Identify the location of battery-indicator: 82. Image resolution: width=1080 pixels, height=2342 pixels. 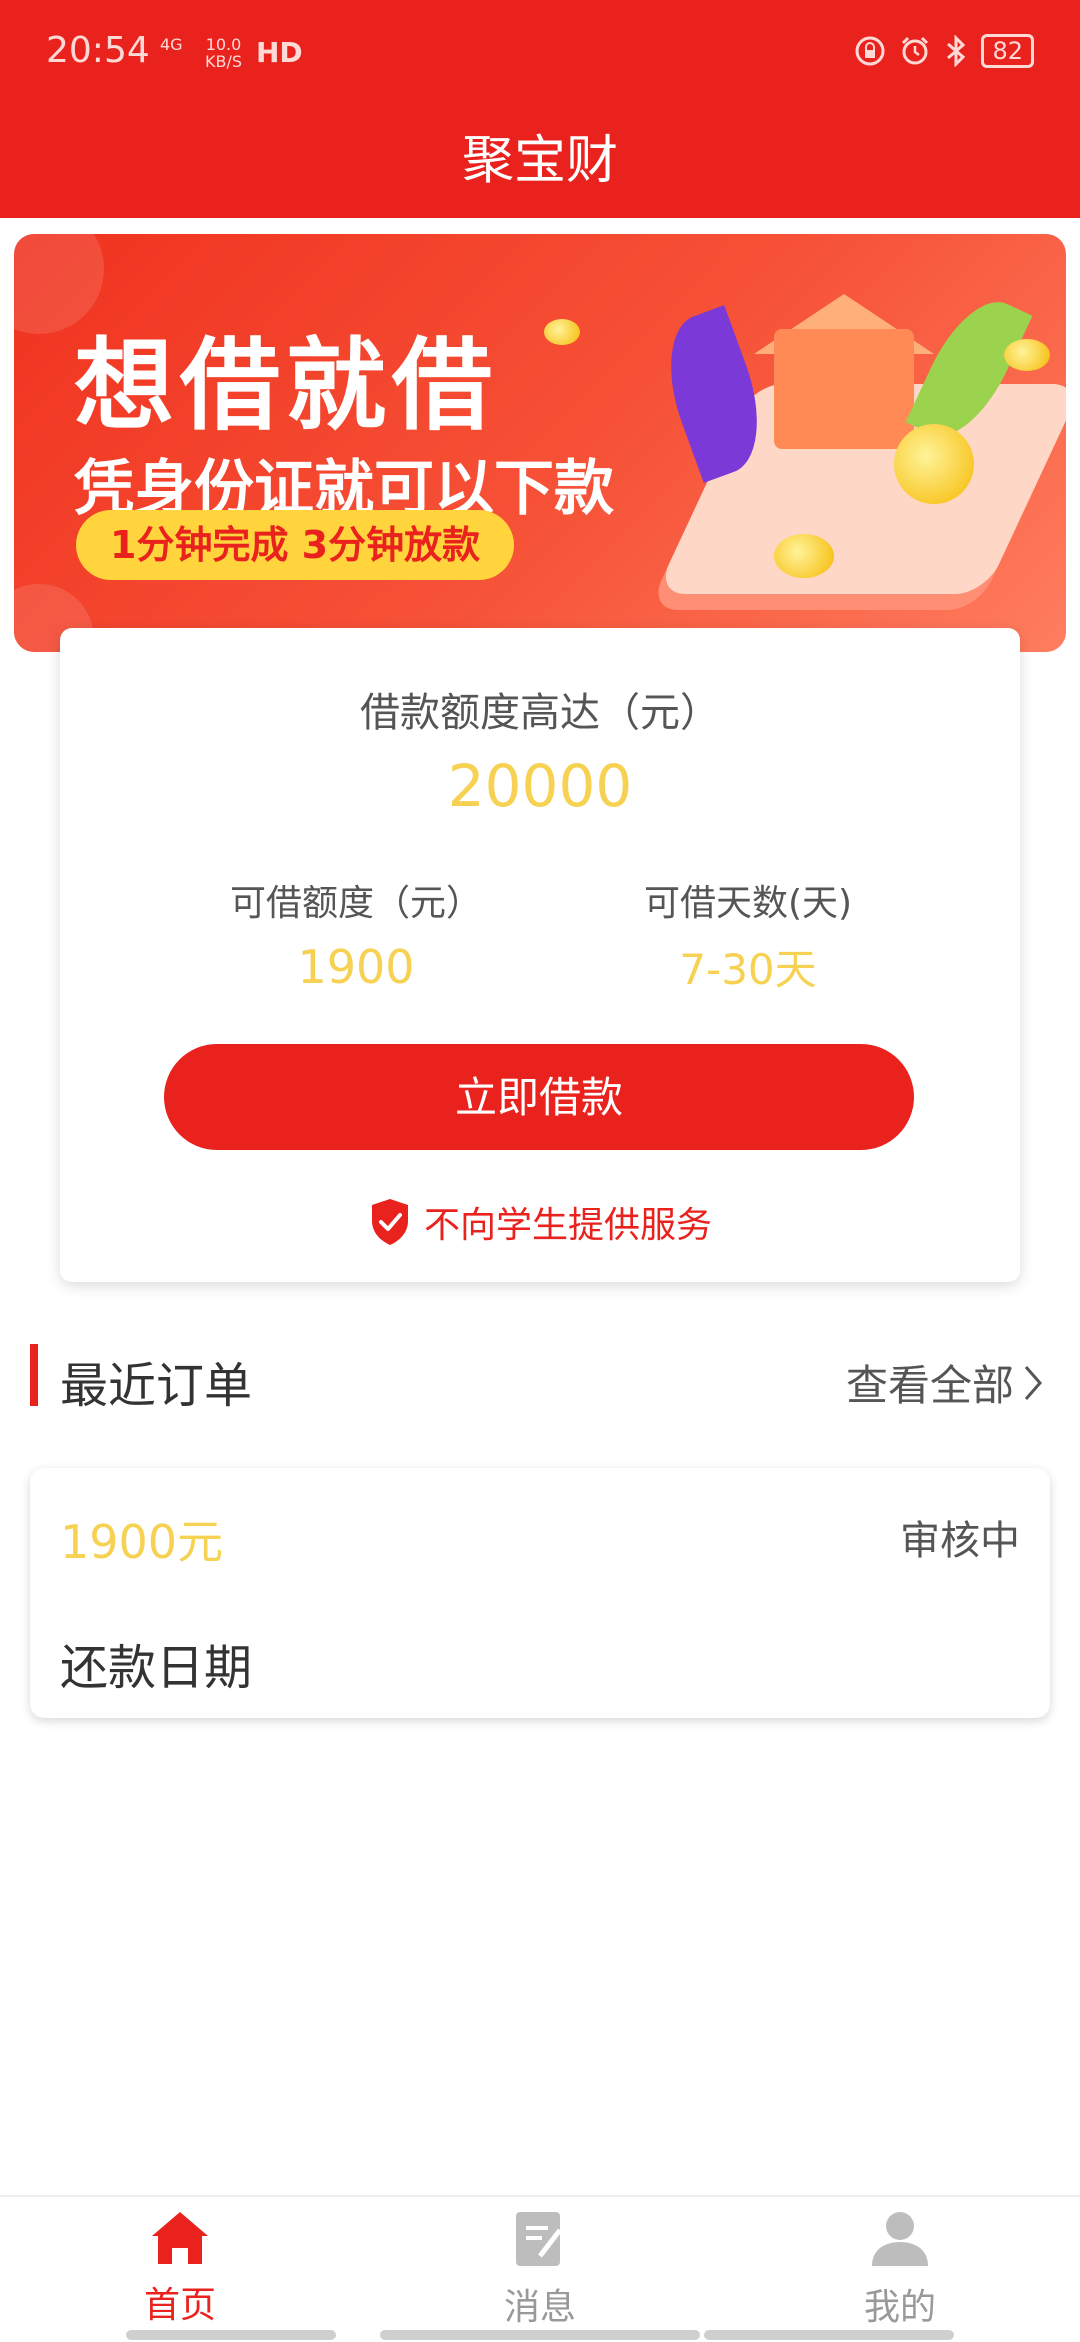
(1007, 51).